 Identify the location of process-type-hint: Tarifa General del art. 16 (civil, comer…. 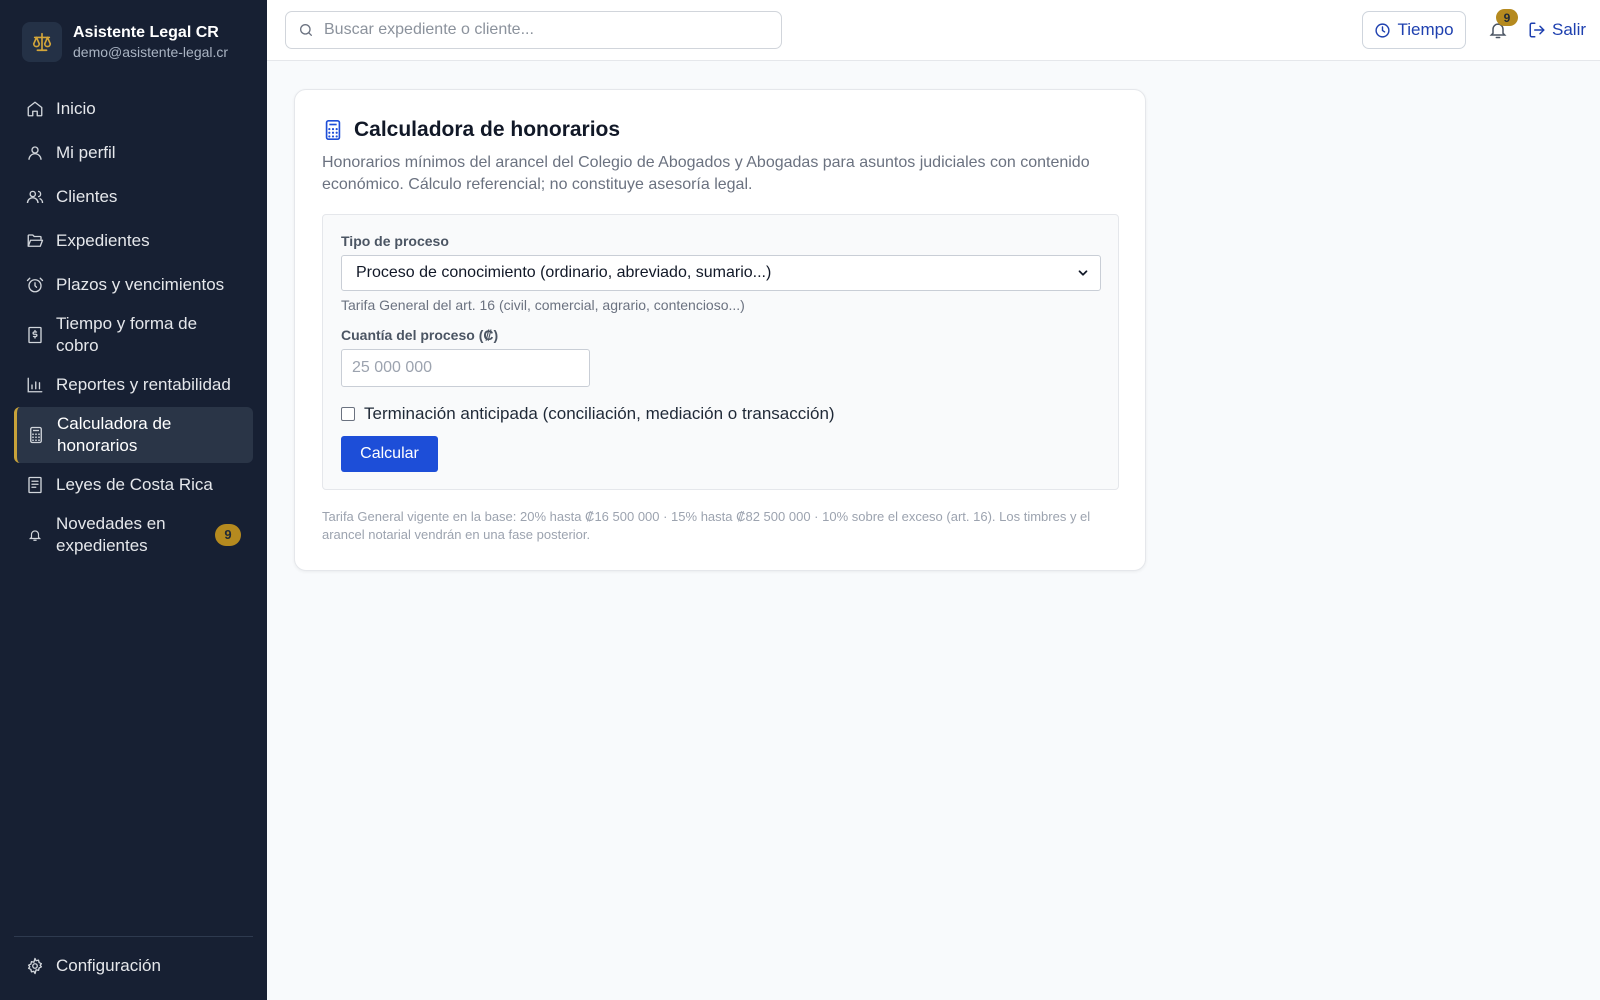
(543, 305).